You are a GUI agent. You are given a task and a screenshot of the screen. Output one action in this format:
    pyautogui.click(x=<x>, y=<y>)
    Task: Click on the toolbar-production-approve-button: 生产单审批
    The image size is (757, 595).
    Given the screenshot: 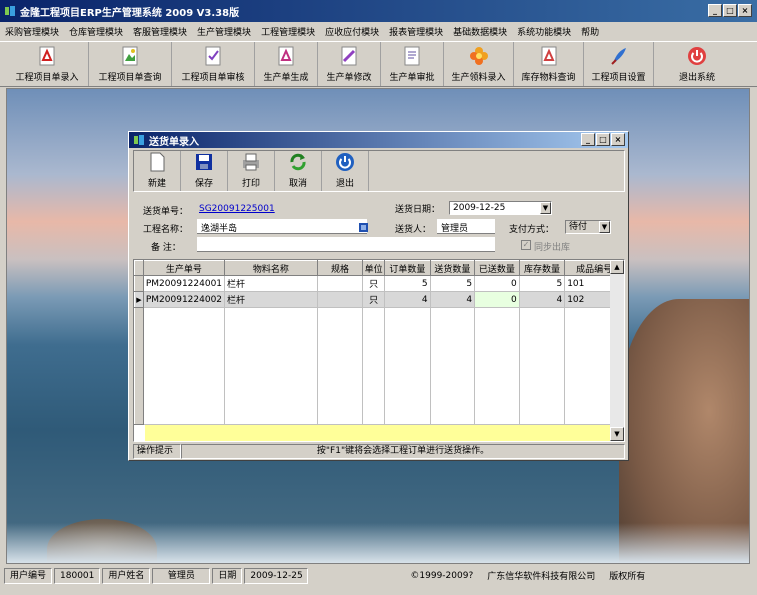 What is the action you would take?
    pyautogui.click(x=412, y=64)
    